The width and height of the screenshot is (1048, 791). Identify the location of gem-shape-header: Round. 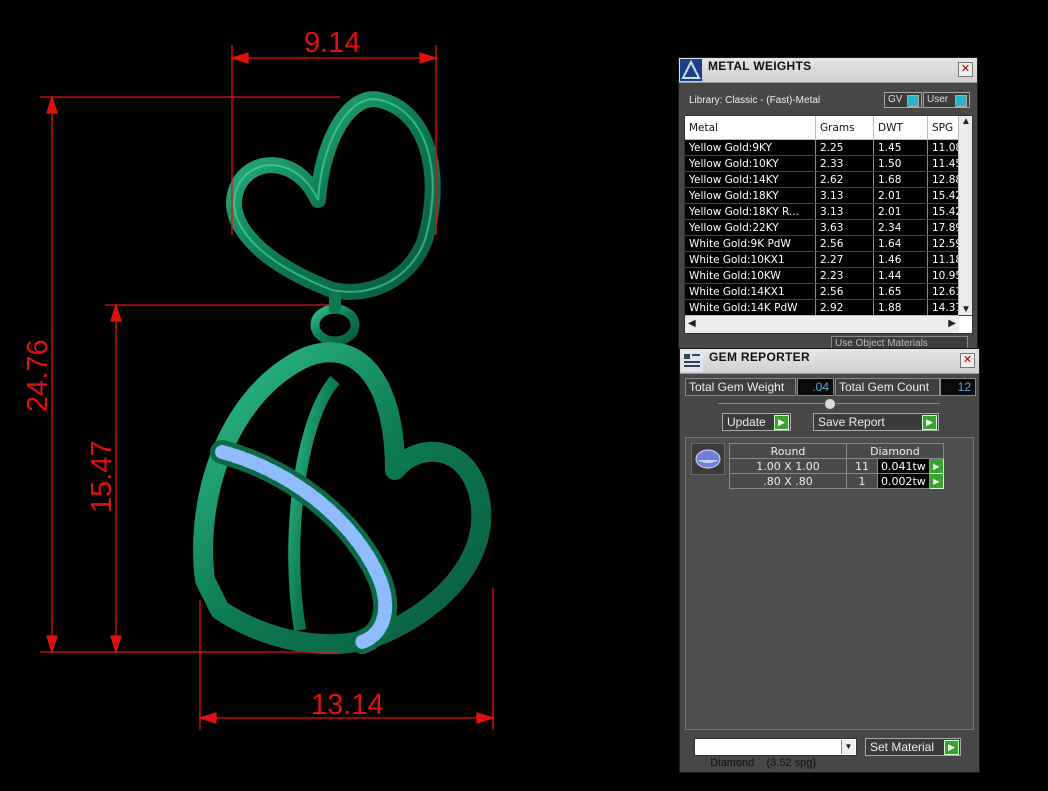
(788, 451).